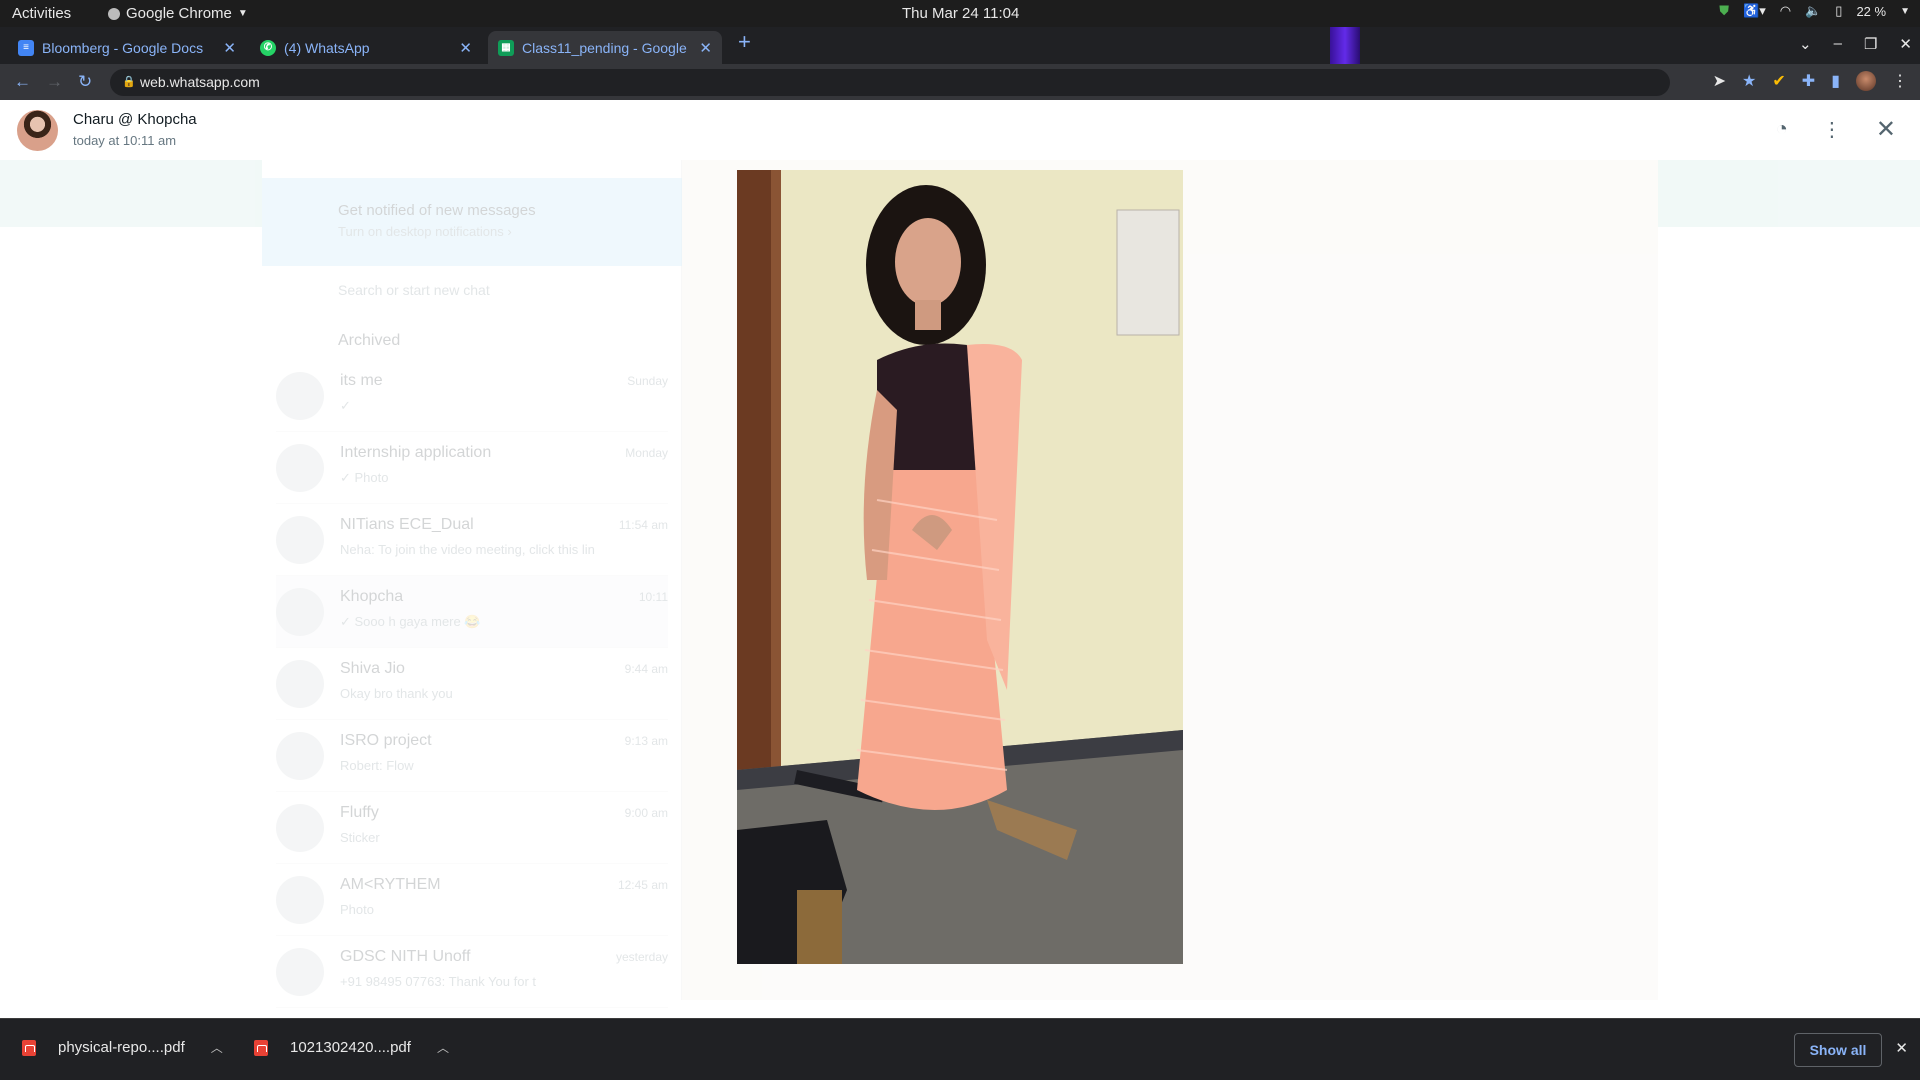 Image resolution: width=1920 pixels, height=1080 pixels. I want to click on tab-label: (4) WhatsApp, so click(327, 47).